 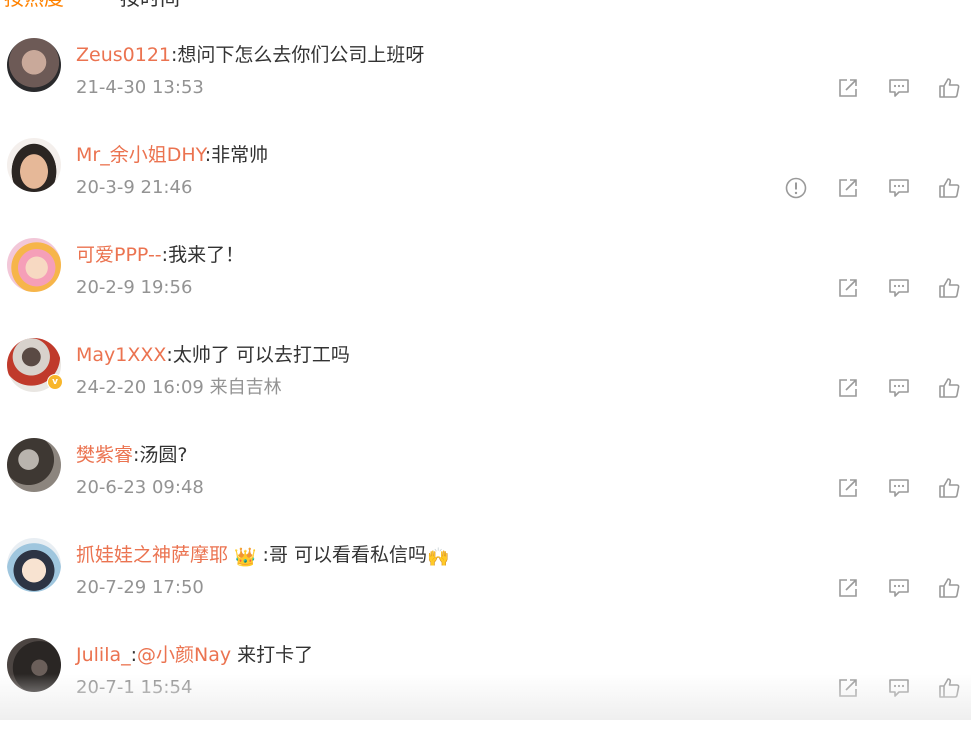 What do you see at coordinates (796, 188) in the screenshot?
I see `report-icon` at bounding box center [796, 188].